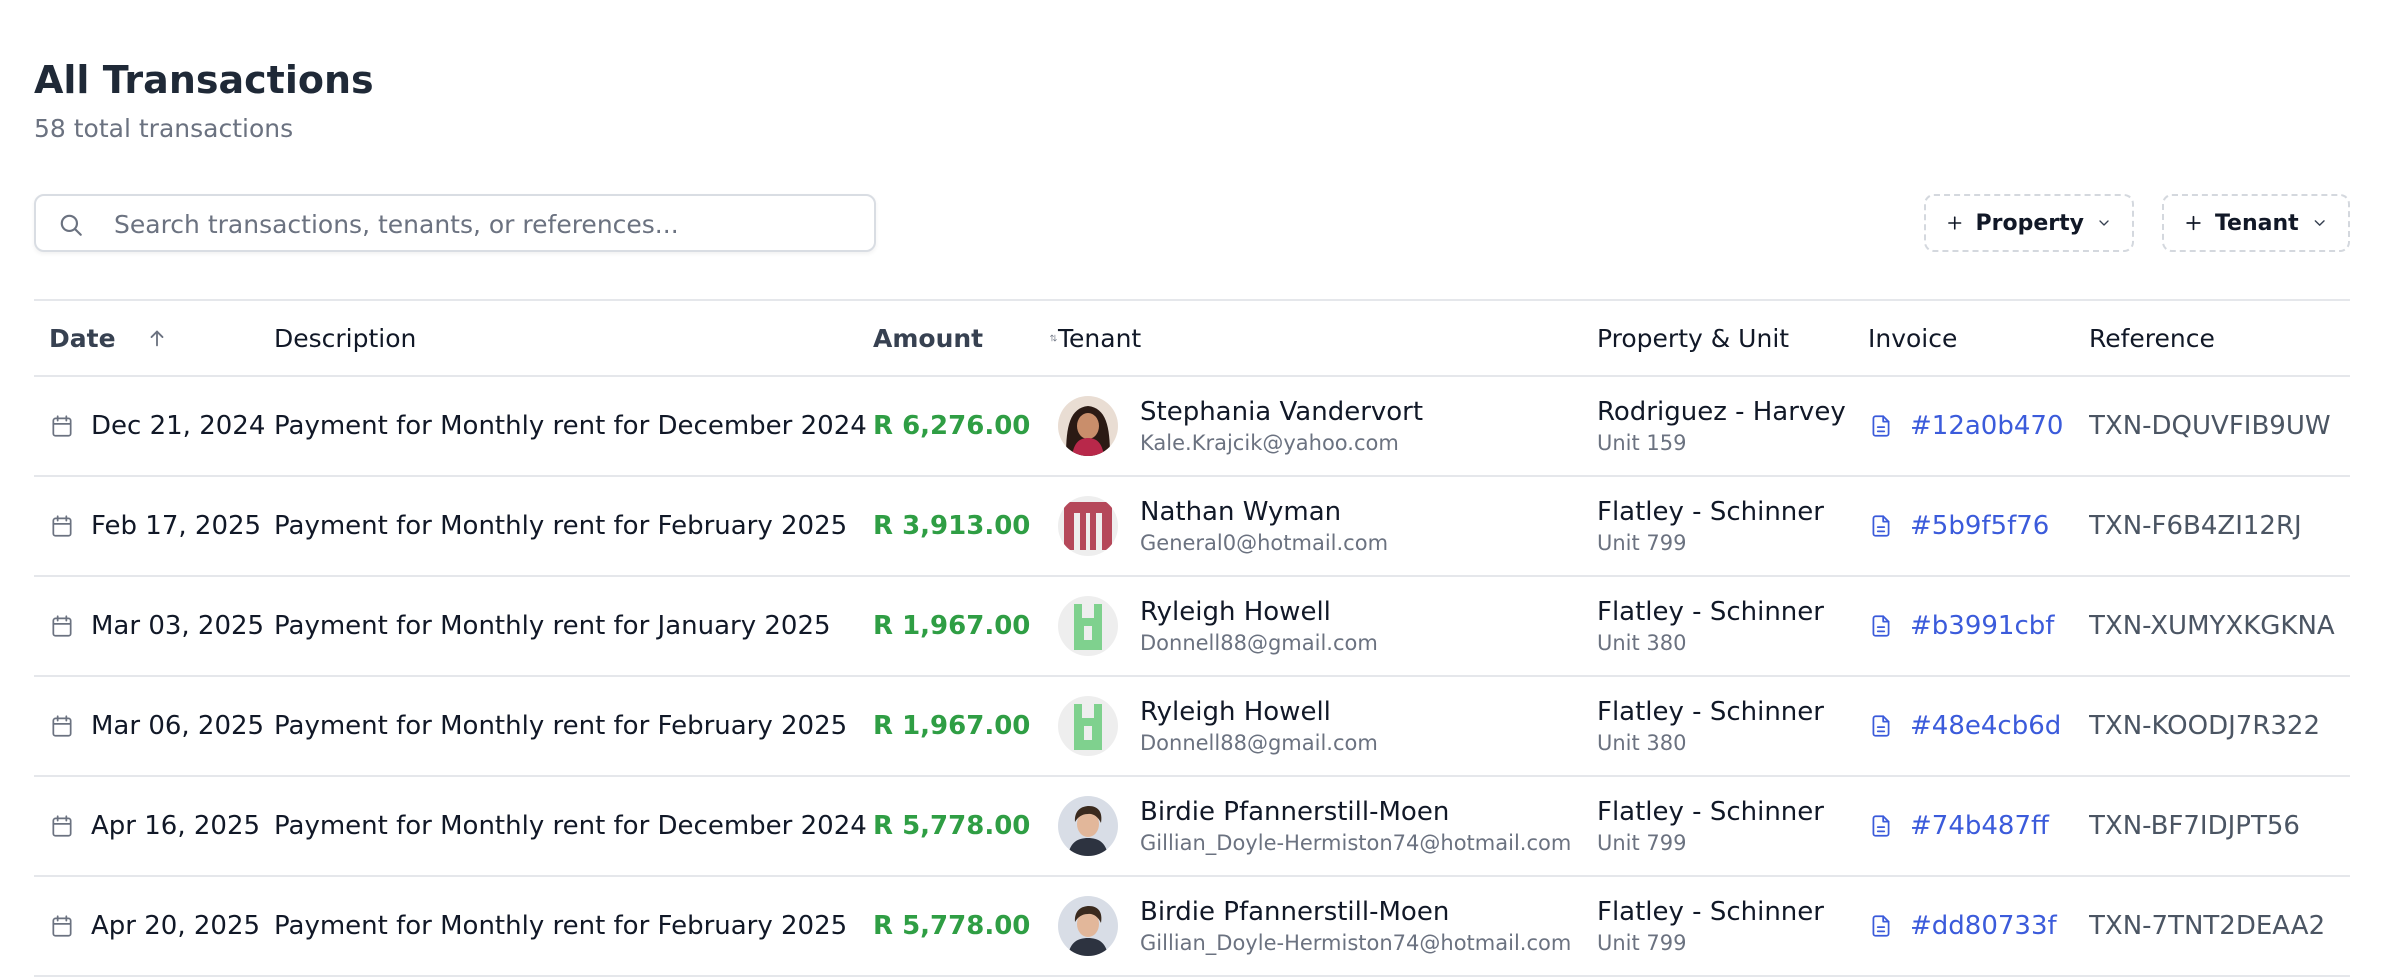 The image size is (2386, 978). Describe the element at coordinates (71, 225) in the screenshot. I see `search-icon` at that location.